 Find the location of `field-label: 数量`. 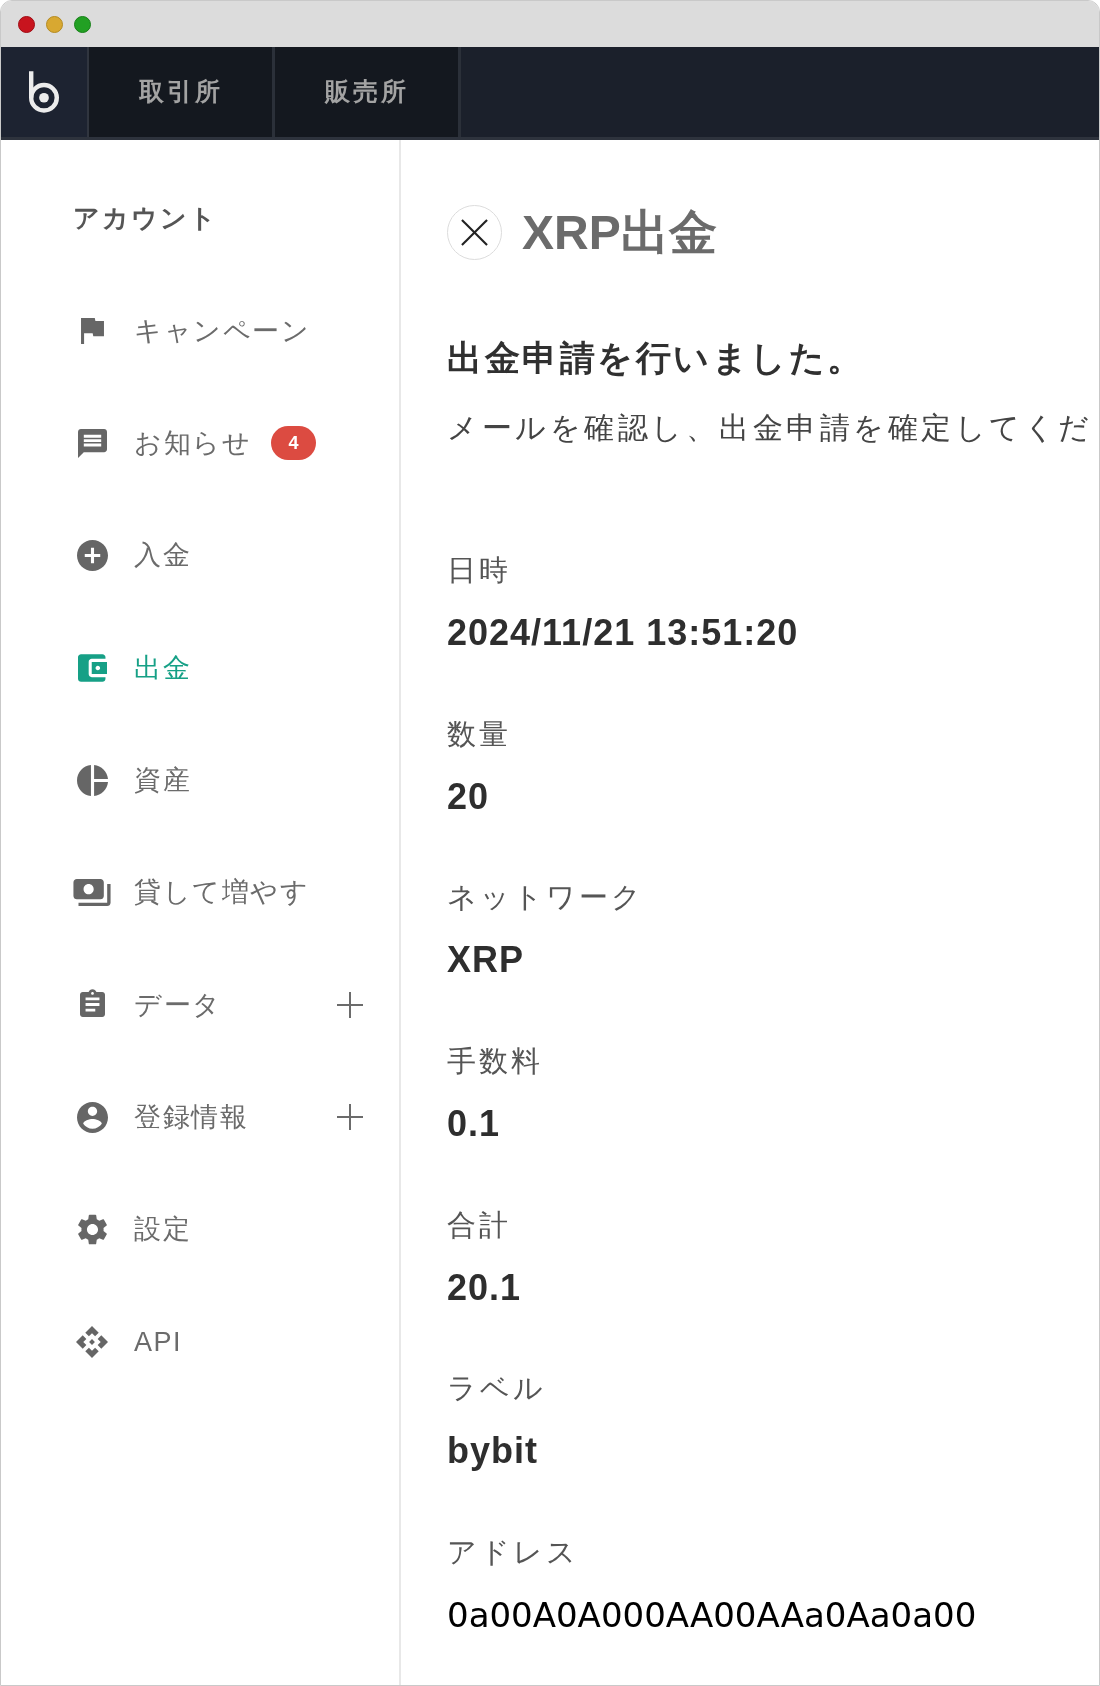

field-label: 数量 is located at coordinates (479, 734).